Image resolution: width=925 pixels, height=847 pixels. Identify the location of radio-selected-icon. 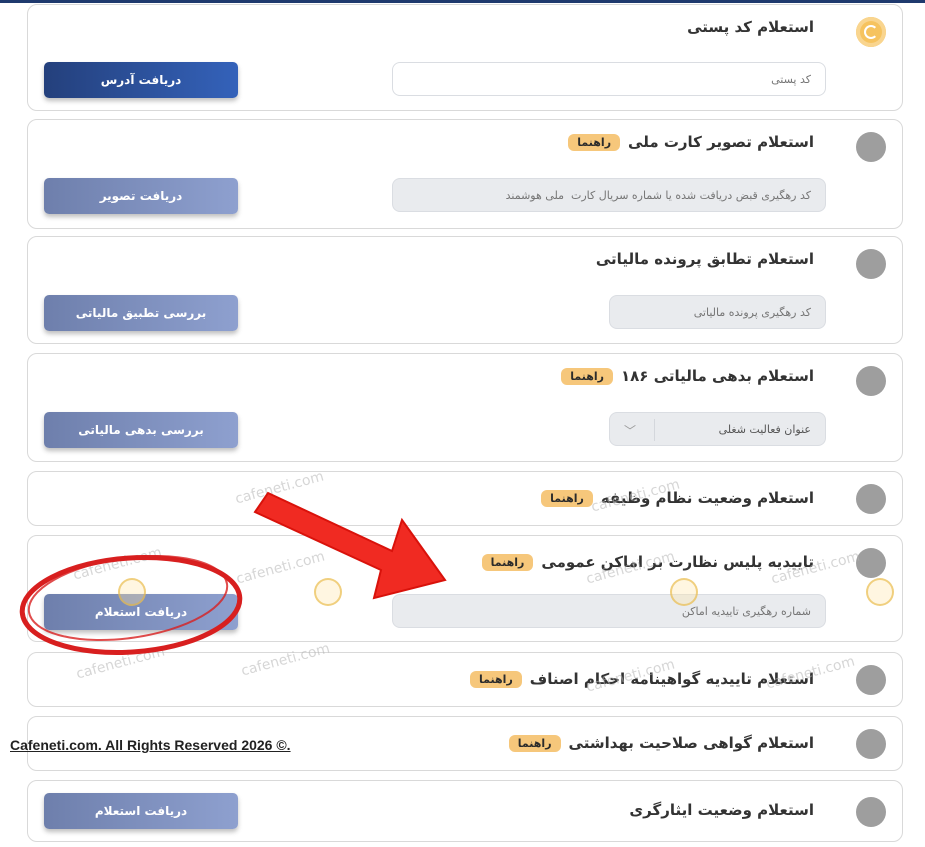
(871, 32).